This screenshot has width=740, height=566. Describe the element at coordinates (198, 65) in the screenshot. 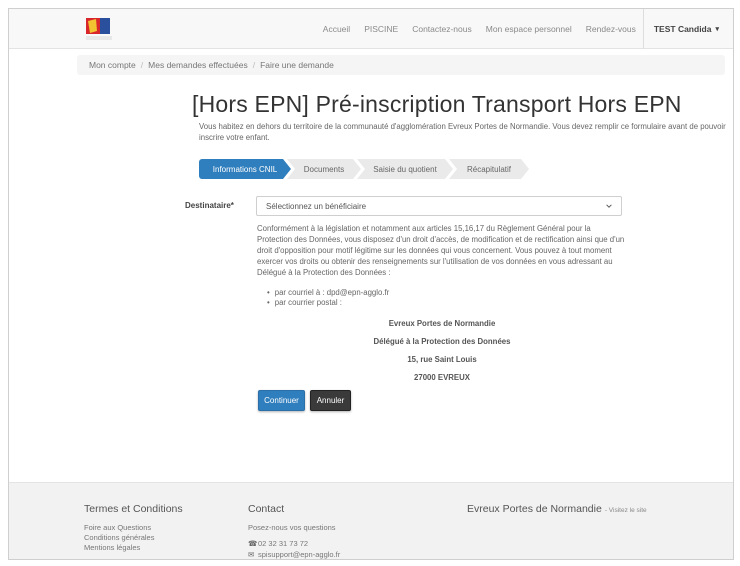

I see `breadcrumb-demandes: Mes demandes effectuées` at that location.